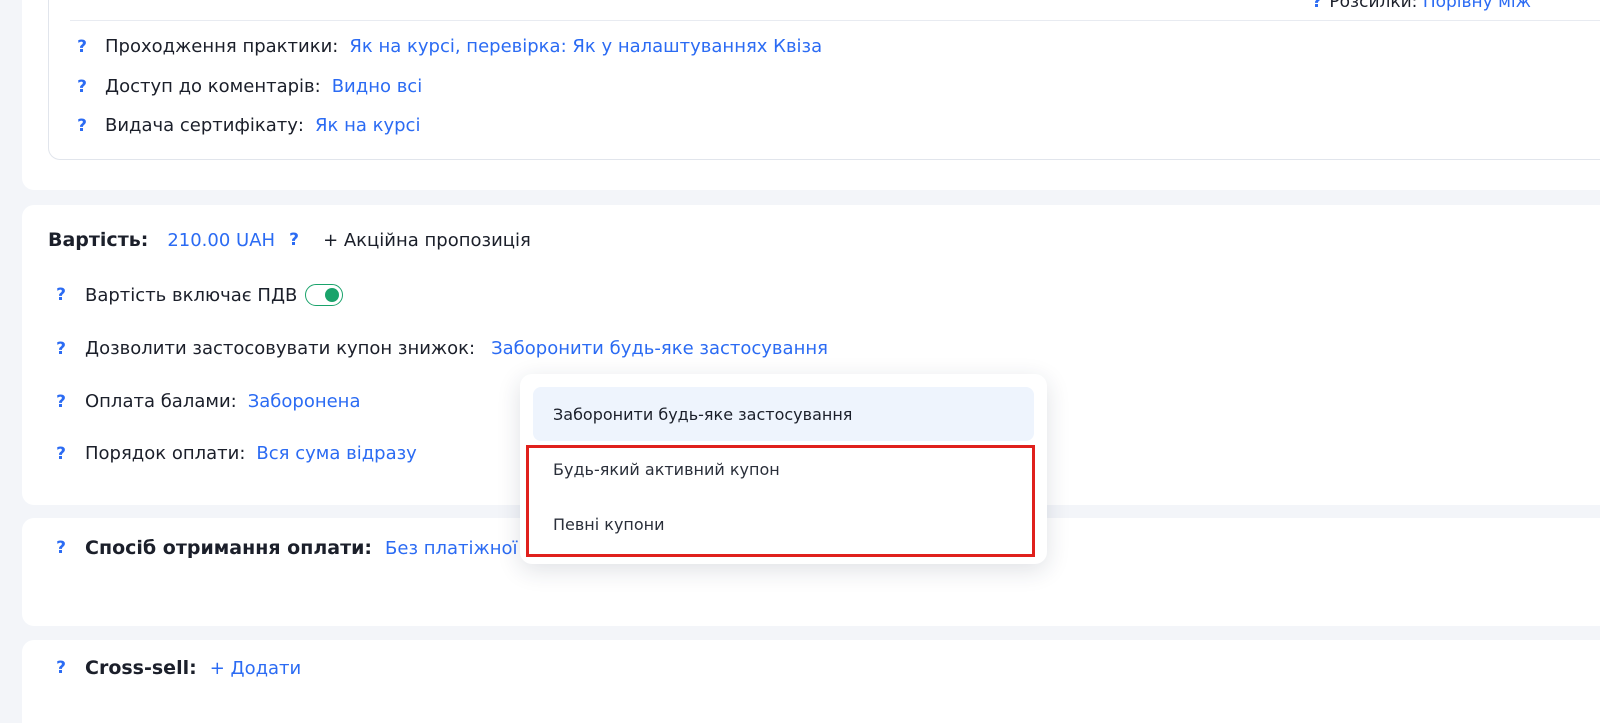 This screenshot has height=723, width=1600. I want to click on coupon-label: Дозволити застосовувати купон знижок:, so click(280, 348).